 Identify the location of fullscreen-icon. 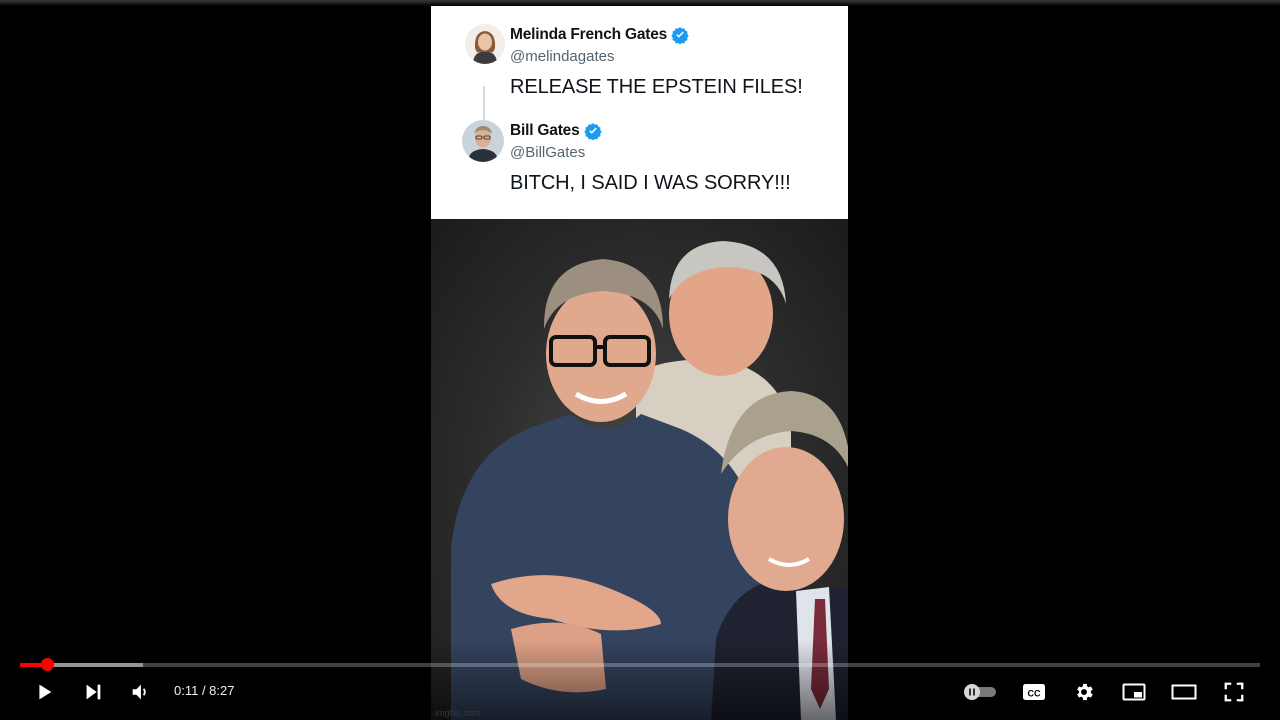
(1234, 692).